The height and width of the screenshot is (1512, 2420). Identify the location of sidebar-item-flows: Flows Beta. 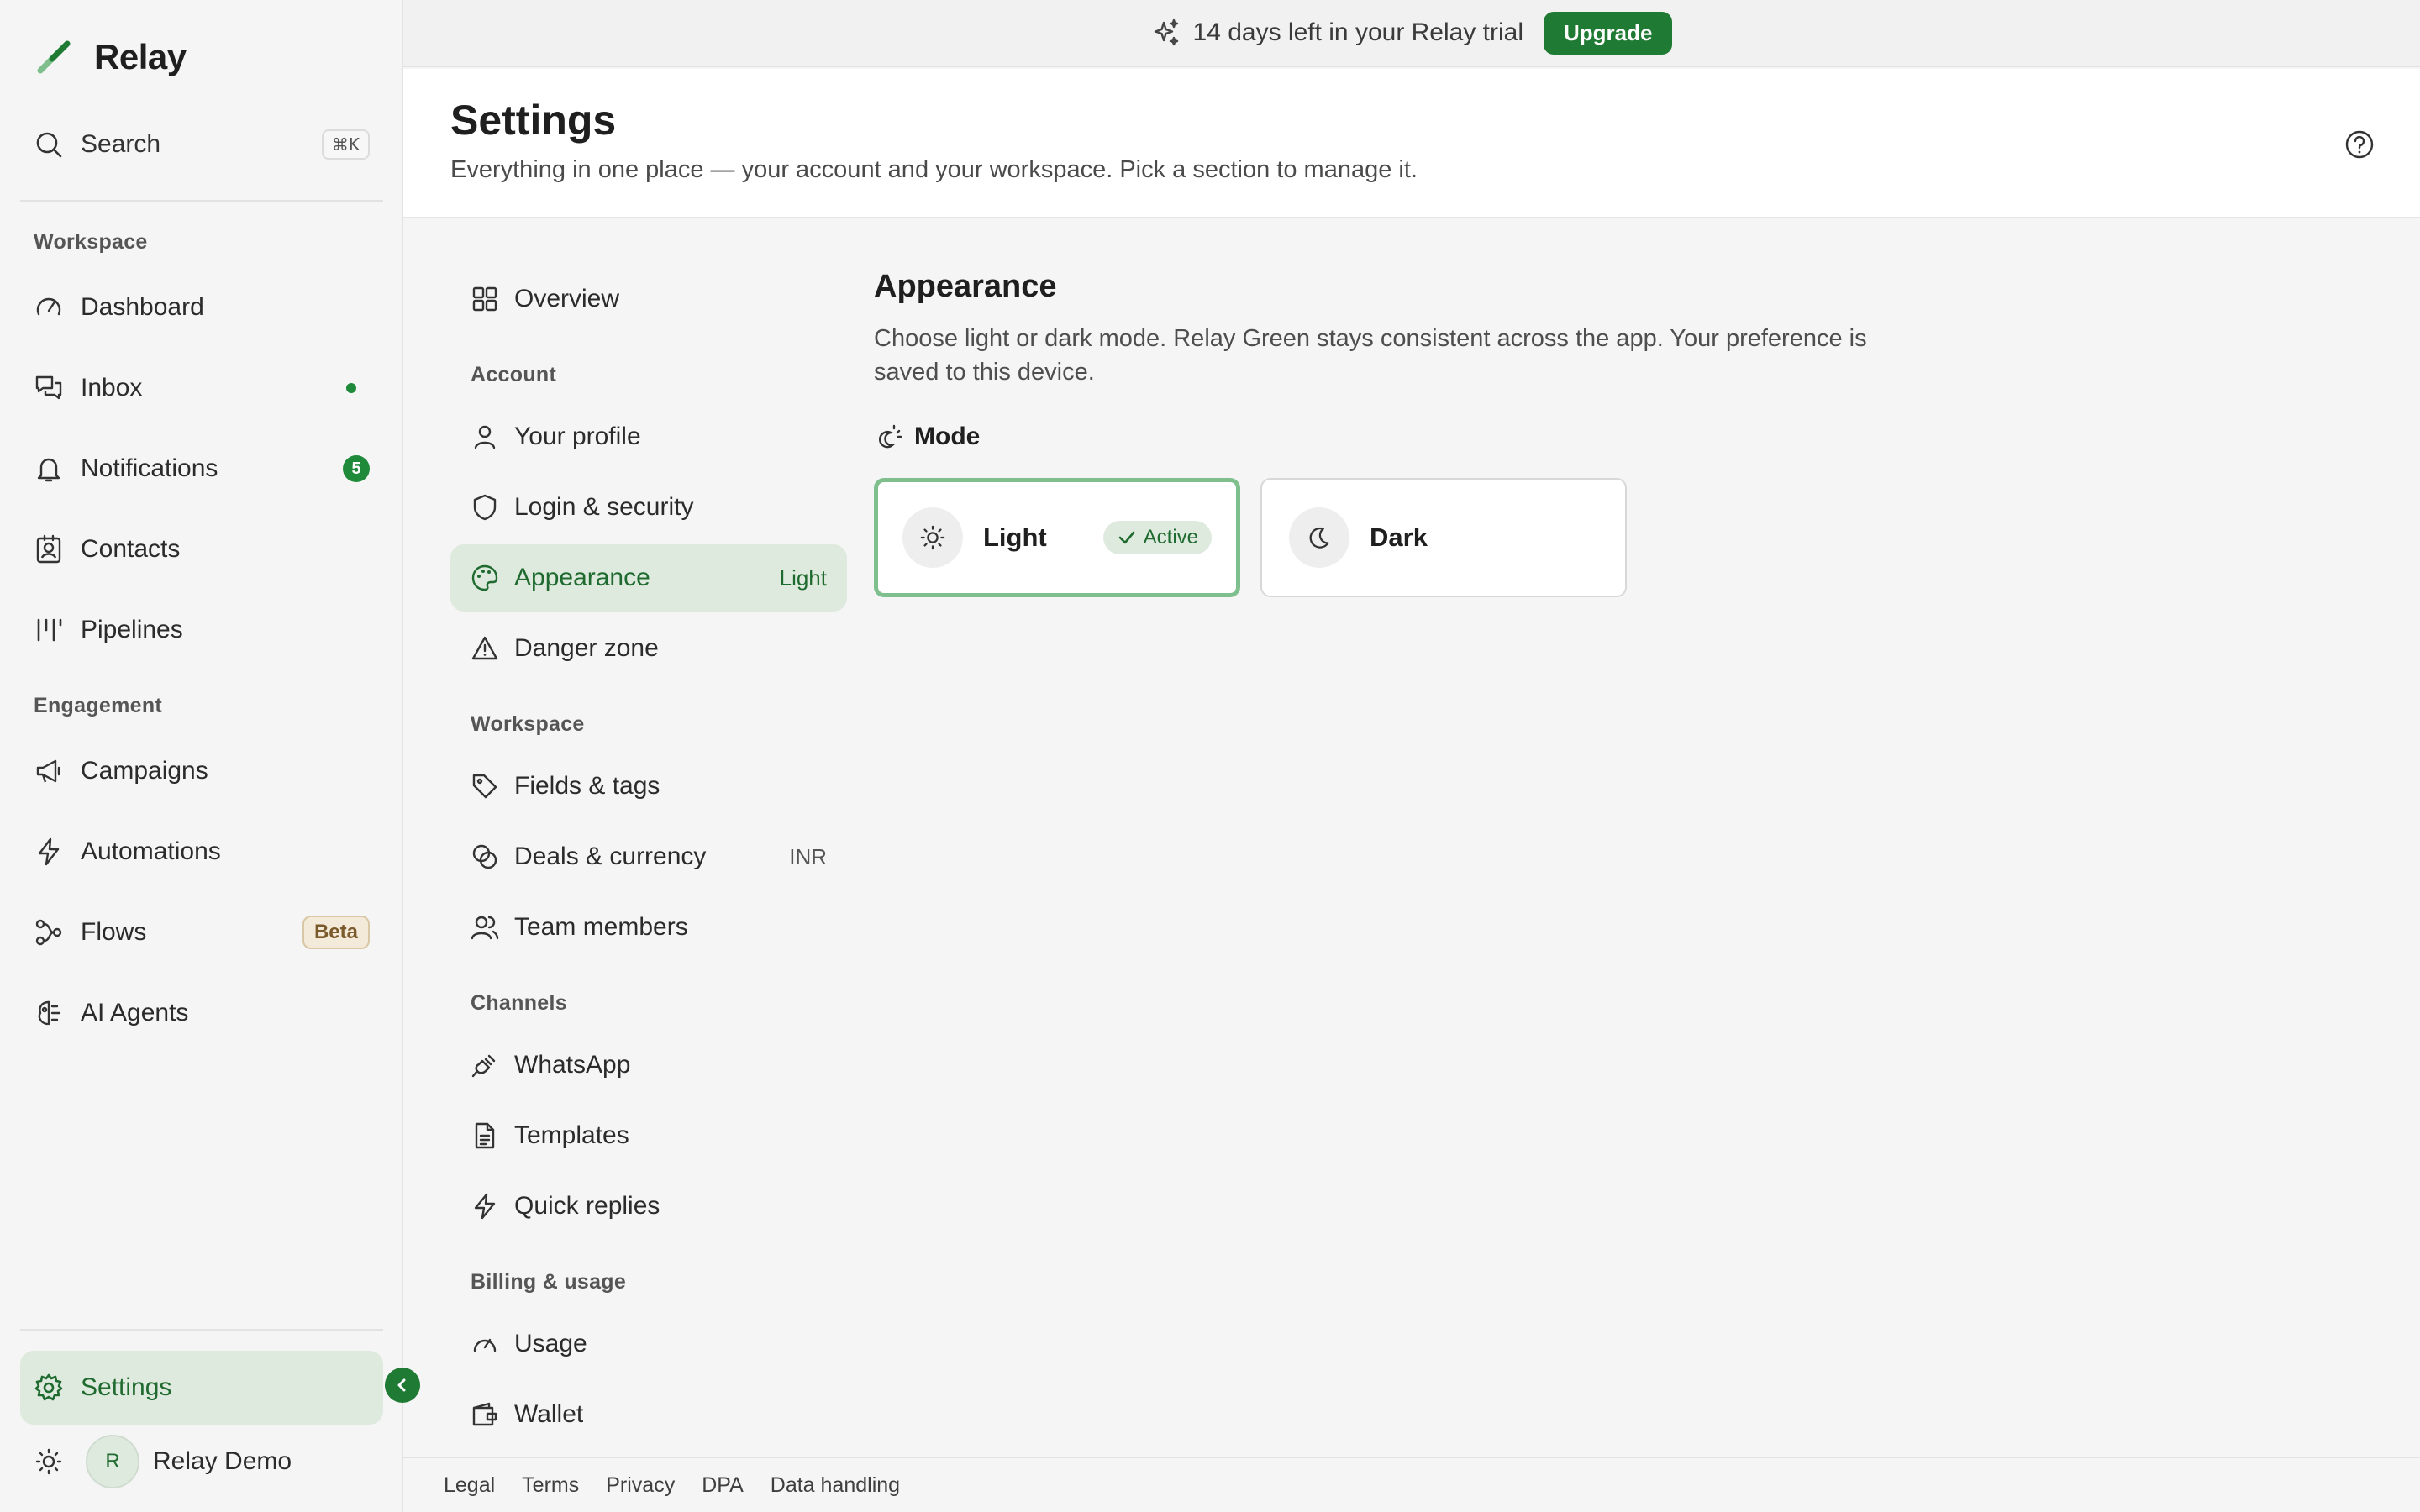
(202, 932).